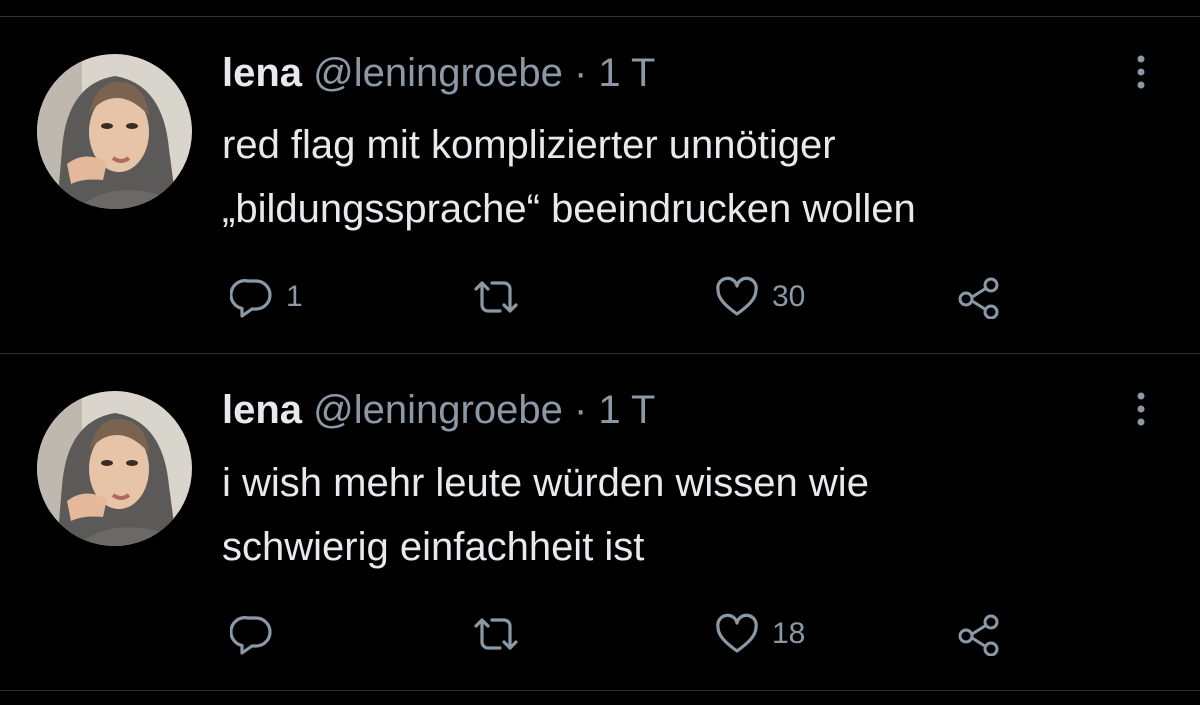  What do you see at coordinates (496, 634) in the screenshot?
I see `retweet-icon` at bounding box center [496, 634].